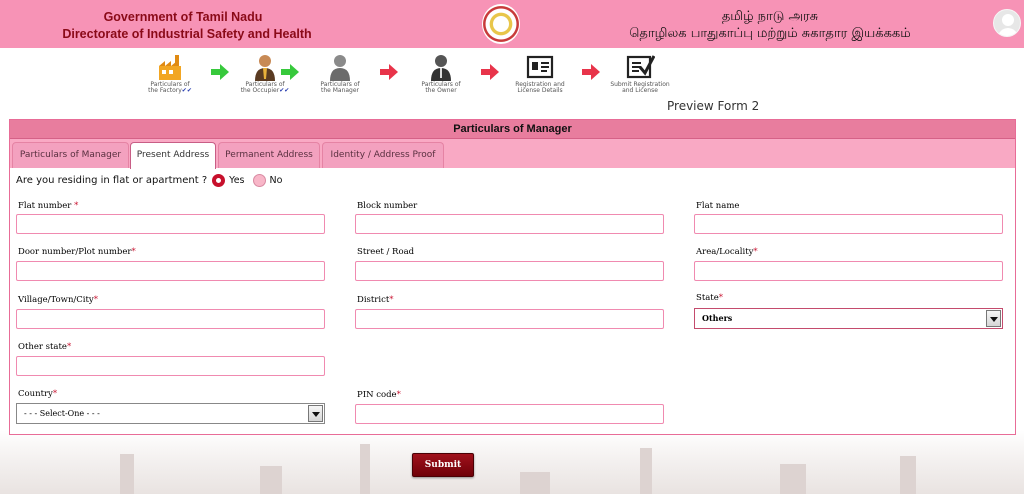 The width and height of the screenshot is (1024, 494). What do you see at coordinates (717, 318) in the screenshot?
I see `state-select-value: Others` at bounding box center [717, 318].